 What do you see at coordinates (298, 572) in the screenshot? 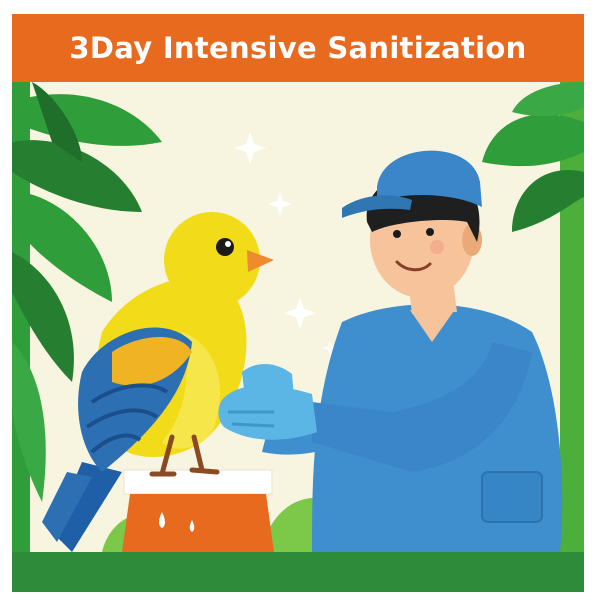
I see `ground-band` at bounding box center [298, 572].